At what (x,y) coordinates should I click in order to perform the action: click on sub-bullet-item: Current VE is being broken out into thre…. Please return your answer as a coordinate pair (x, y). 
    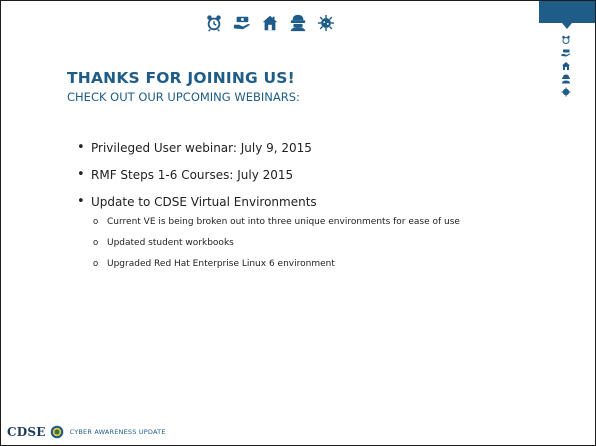
    Looking at the image, I should click on (275, 222).